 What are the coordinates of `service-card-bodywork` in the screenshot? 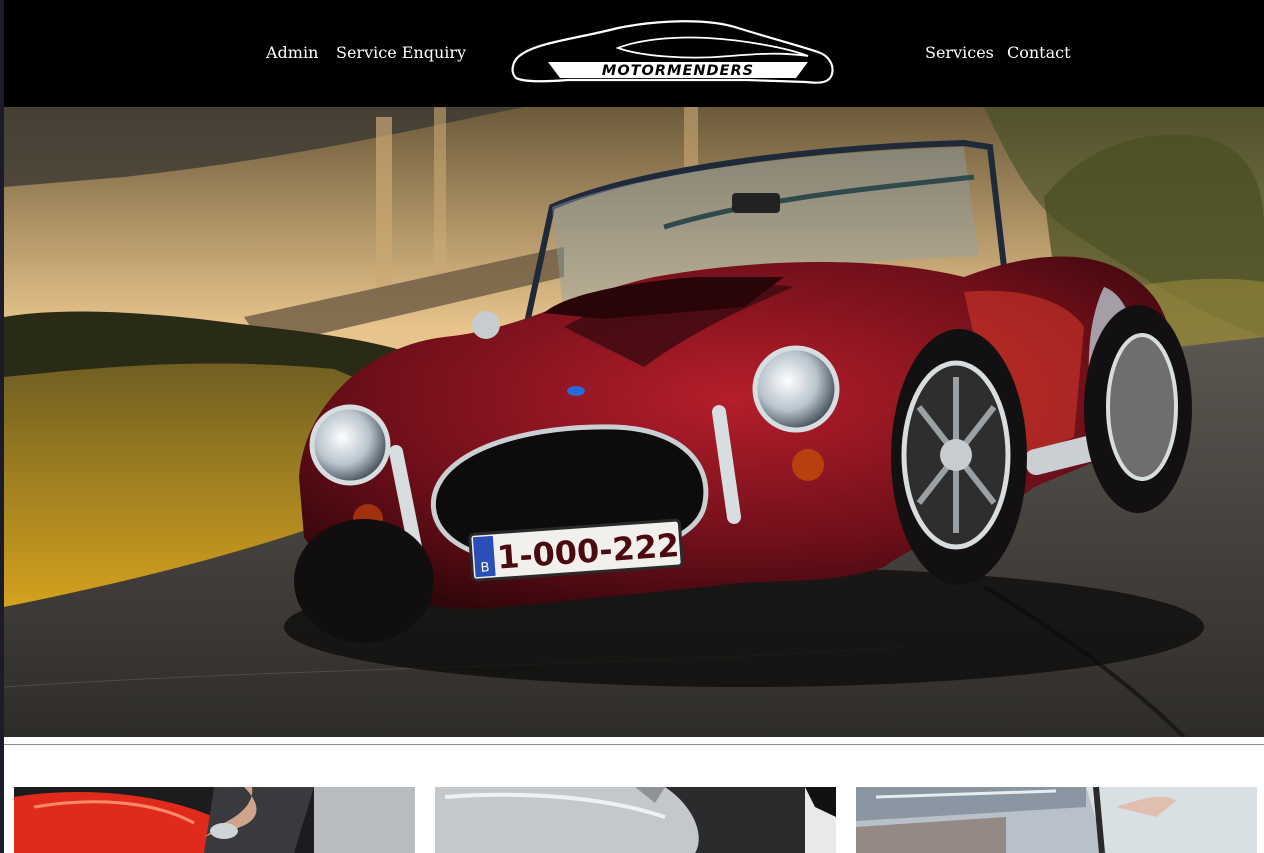 It's located at (635, 820).